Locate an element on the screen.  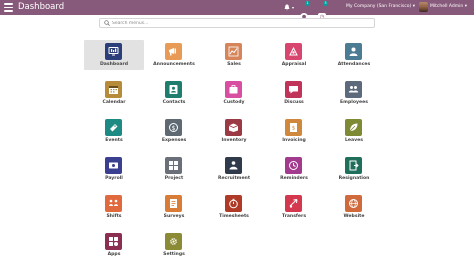
app-label: Recruitment is located at coordinates (234, 178).